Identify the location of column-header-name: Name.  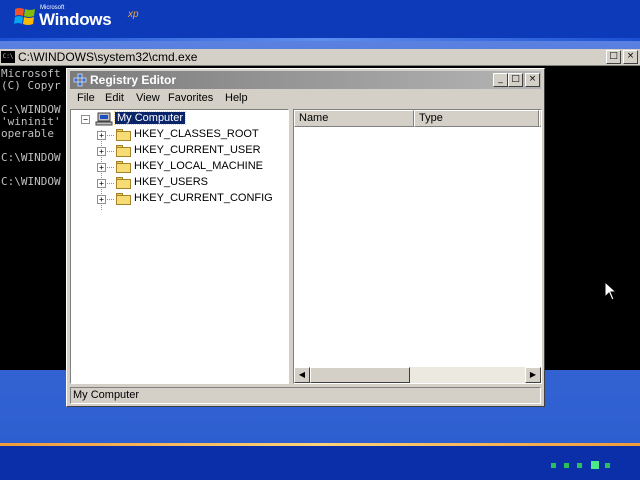
(354, 118).